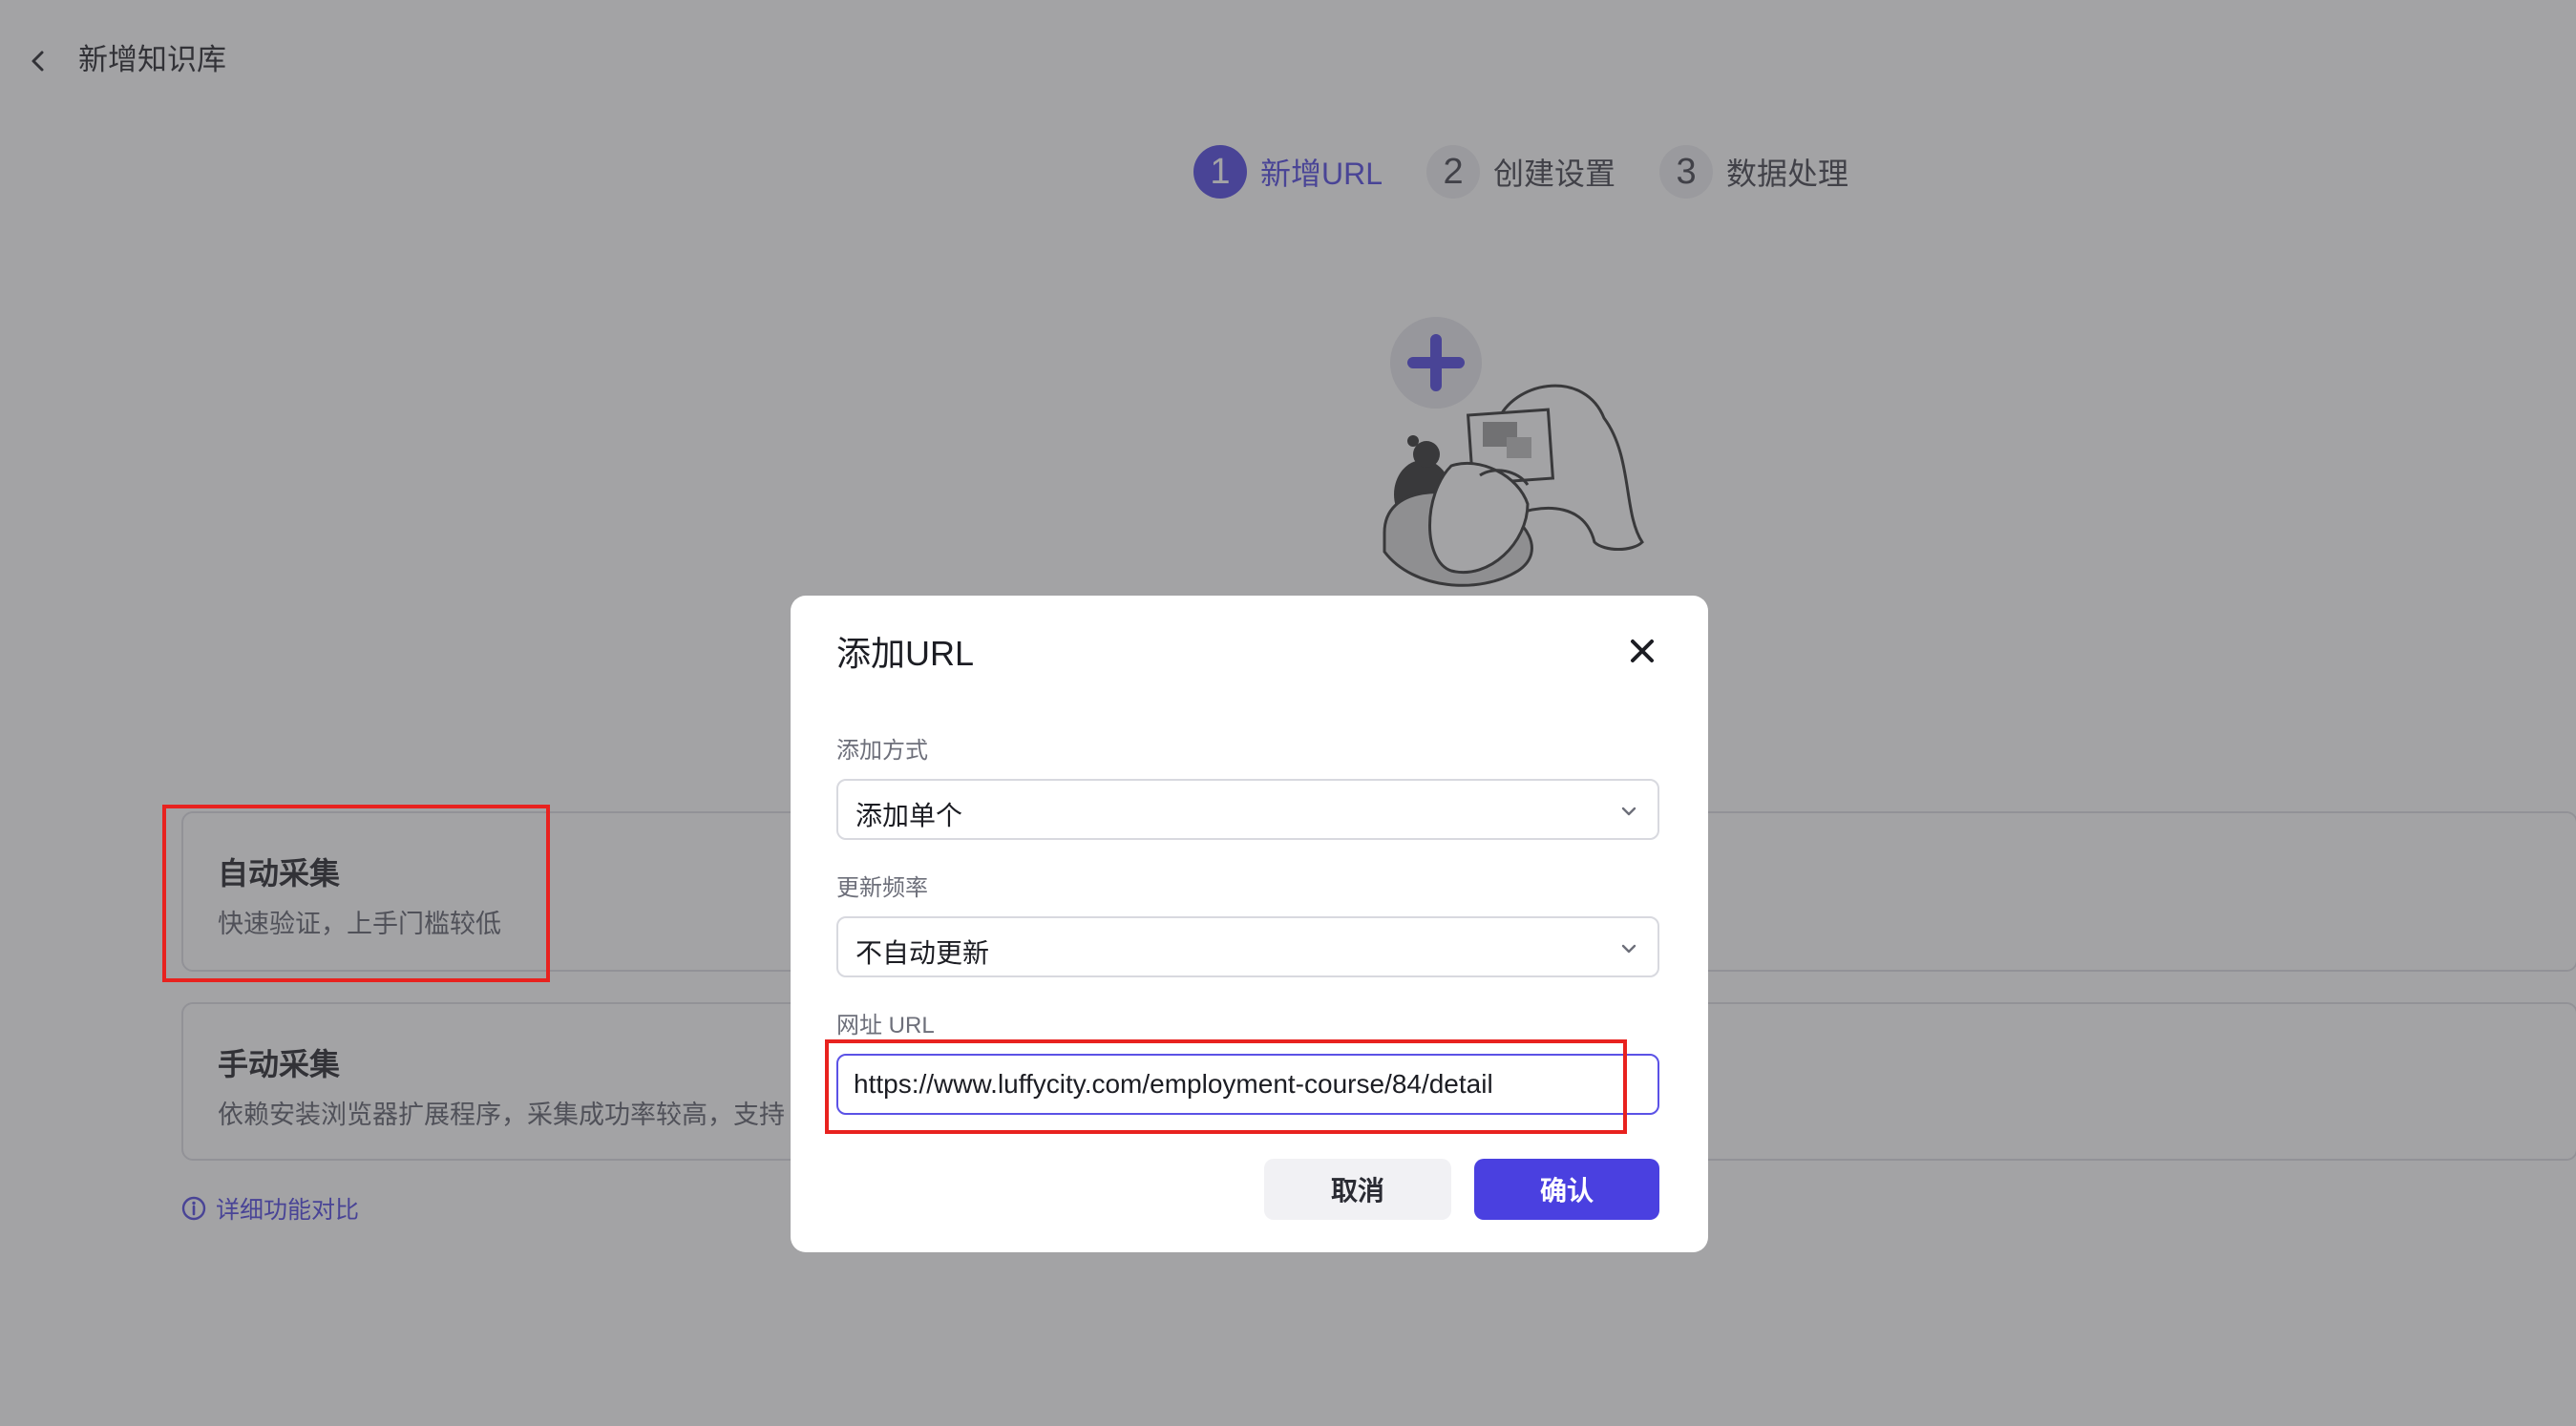 The image size is (2576, 1426). Describe the element at coordinates (882, 751) in the screenshot. I see `method-label: 添加方式` at that location.